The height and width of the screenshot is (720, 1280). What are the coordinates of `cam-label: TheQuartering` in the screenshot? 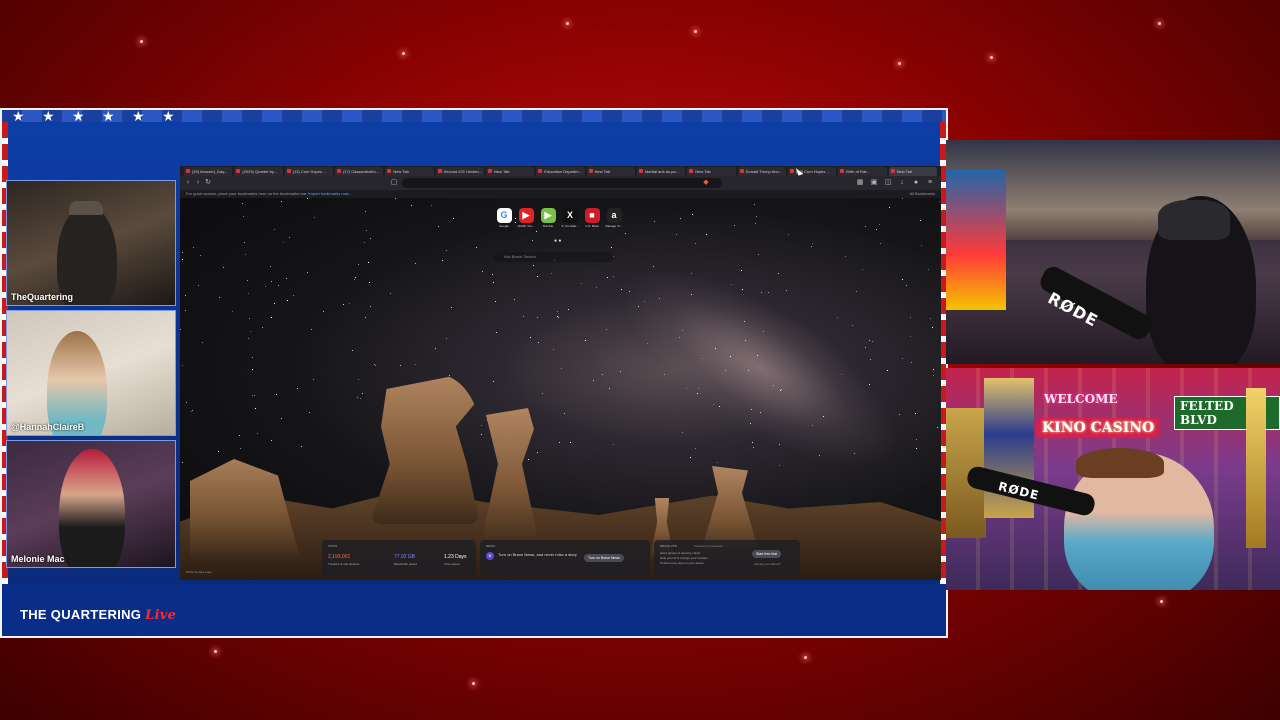 It's located at (42, 297).